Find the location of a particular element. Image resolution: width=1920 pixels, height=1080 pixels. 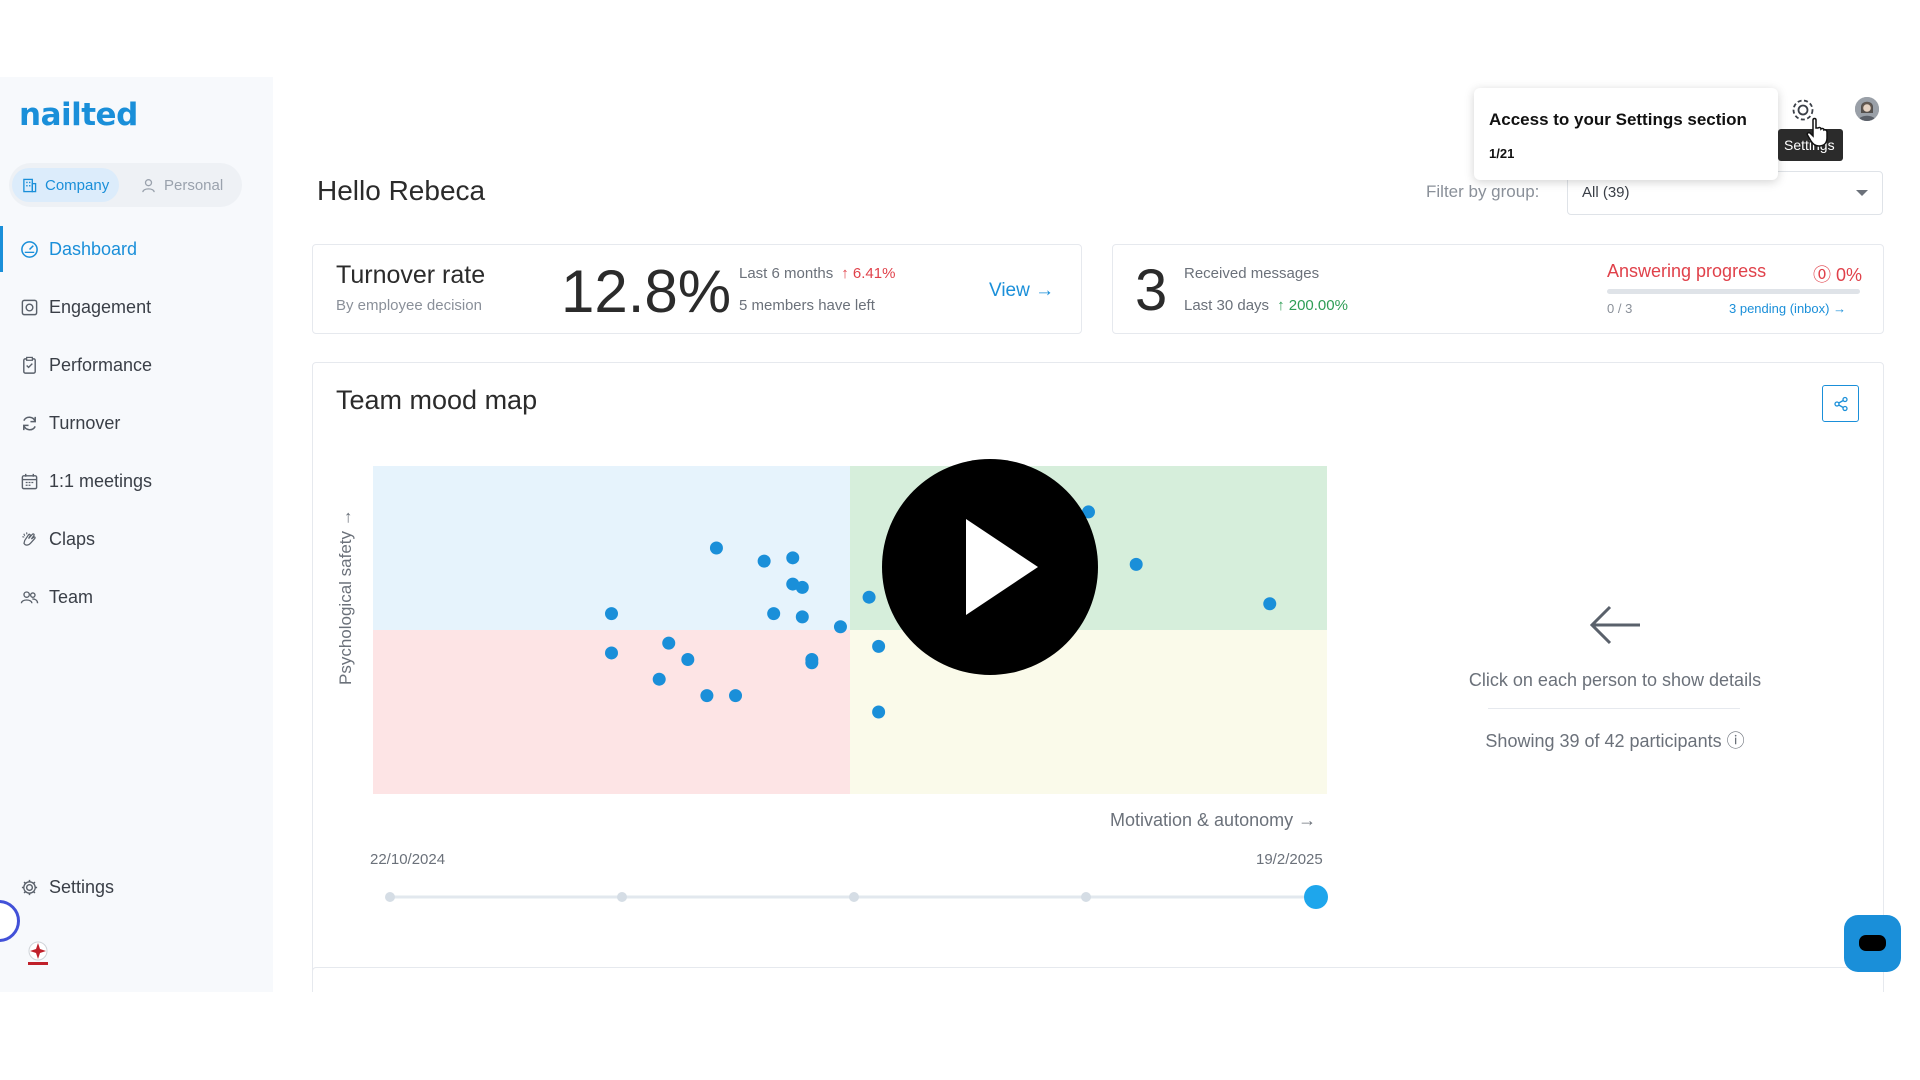

tour-title: Access to your Settings section is located at coordinates (1618, 119).